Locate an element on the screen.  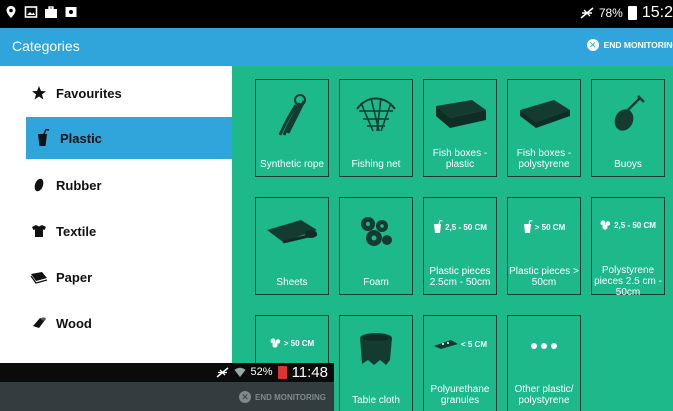
tile-label: Buoys is located at coordinates (628, 164).